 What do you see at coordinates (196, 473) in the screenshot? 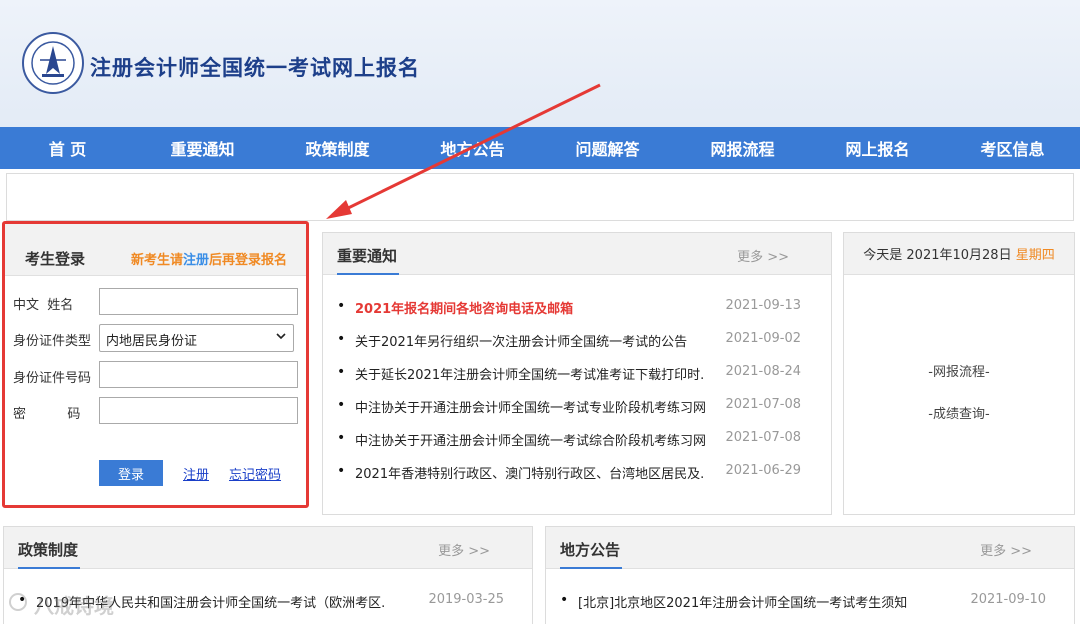
I see `register-link: 注册` at bounding box center [196, 473].